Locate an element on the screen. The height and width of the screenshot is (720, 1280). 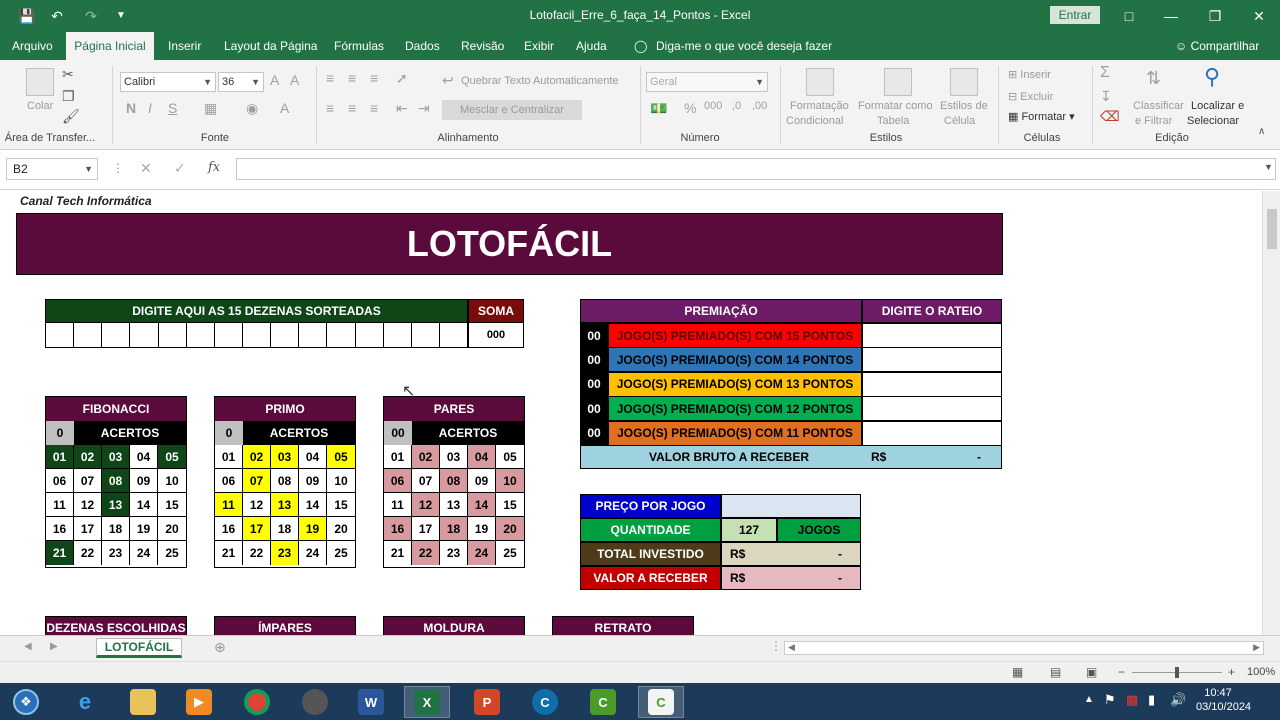
name-box: B2 ▼ is located at coordinates (52, 169).